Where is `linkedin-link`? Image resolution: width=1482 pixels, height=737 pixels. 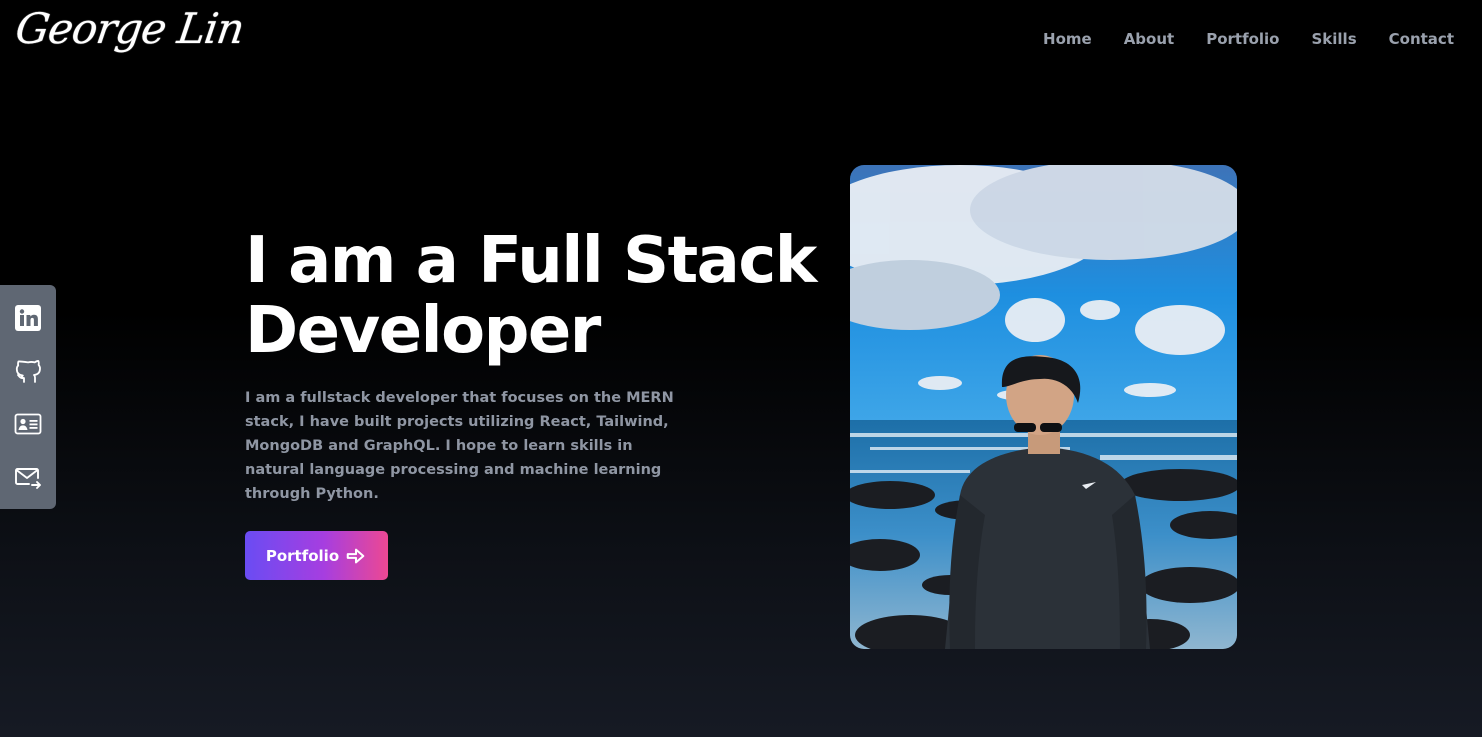 linkedin-link is located at coordinates (28, 318).